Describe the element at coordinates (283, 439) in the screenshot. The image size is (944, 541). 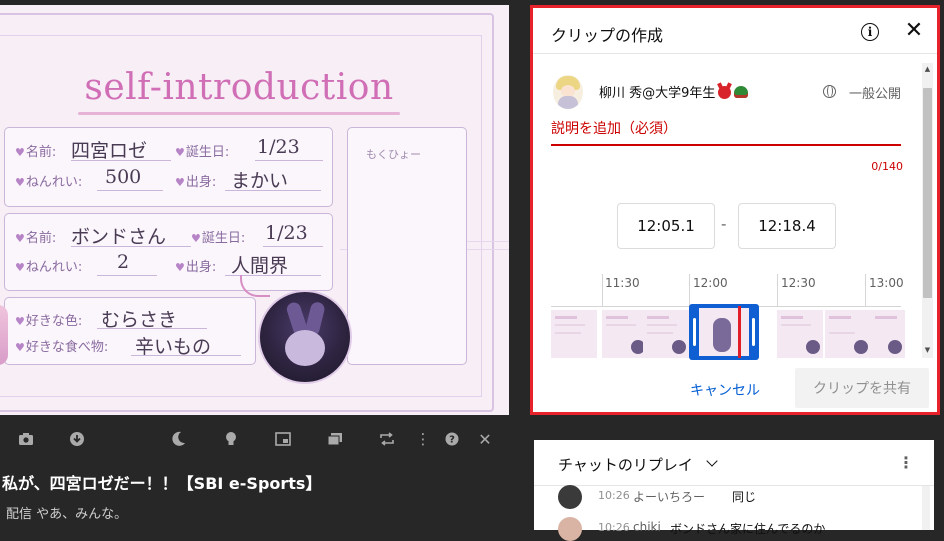
I see `miniplayer-icon` at that location.